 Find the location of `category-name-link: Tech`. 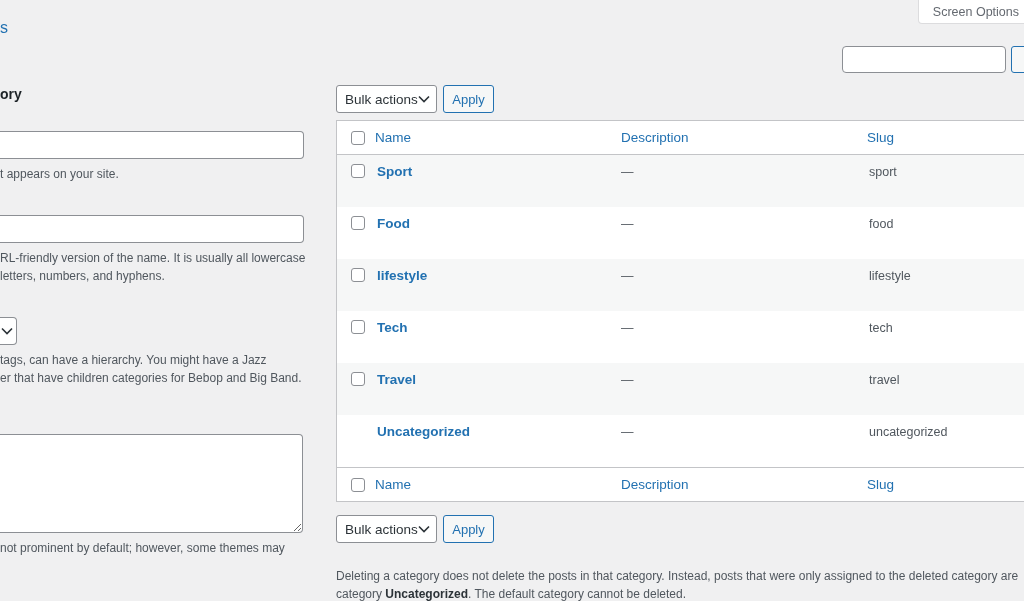

category-name-link: Tech is located at coordinates (391, 327).